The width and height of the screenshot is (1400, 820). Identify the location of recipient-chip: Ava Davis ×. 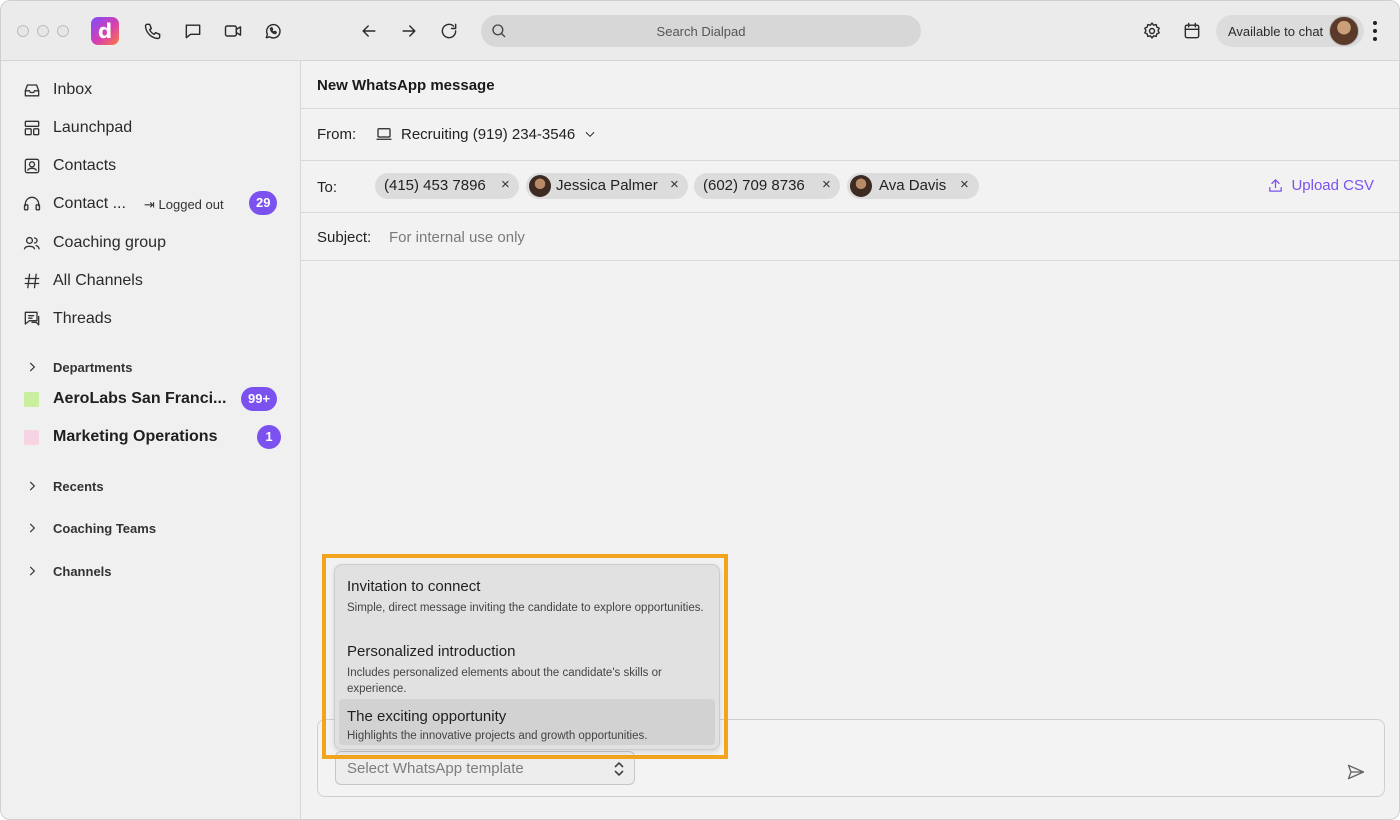
(913, 186).